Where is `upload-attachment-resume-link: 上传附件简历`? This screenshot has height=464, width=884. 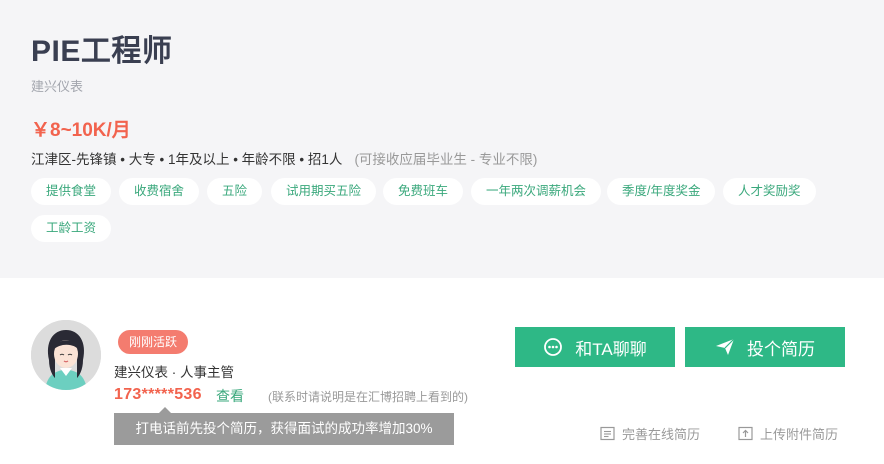
upload-attachment-resume-link: 上传附件简历 is located at coordinates (788, 433).